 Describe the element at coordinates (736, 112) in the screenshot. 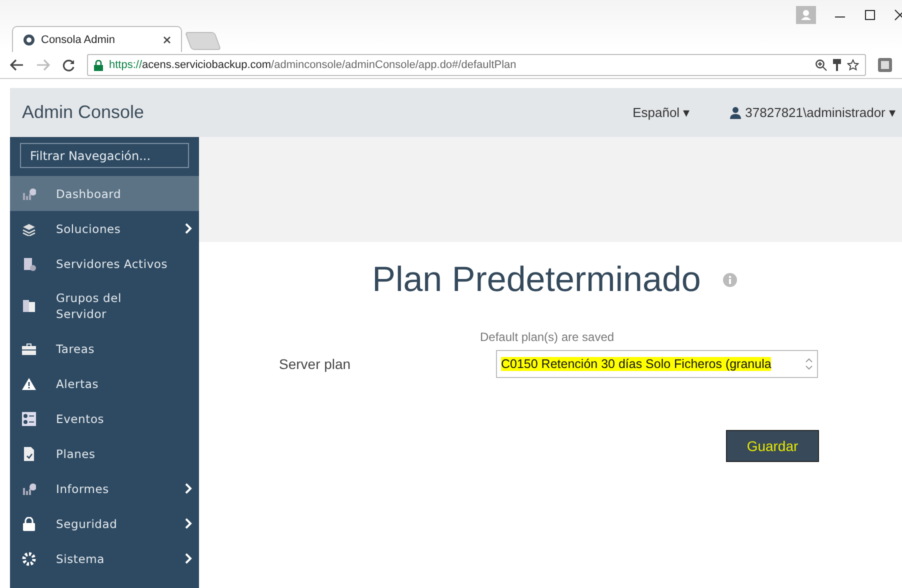

I see `user-icon` at that location.